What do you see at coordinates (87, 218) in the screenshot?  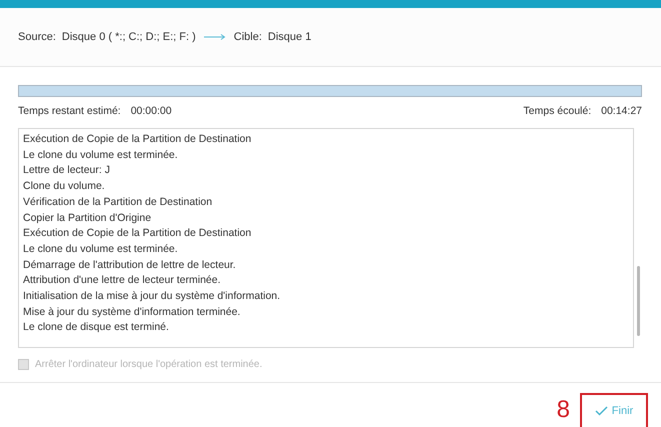 I see `log-line: Copier la Partition d'Origine` at bounding box center [87, 218].